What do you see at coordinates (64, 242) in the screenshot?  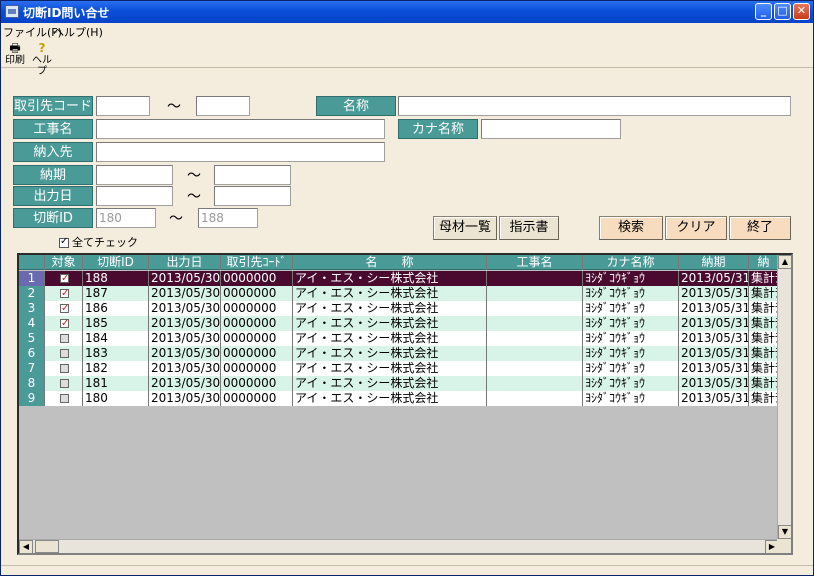 I see `check-all-checkbox` at bounding box center [64, 242].